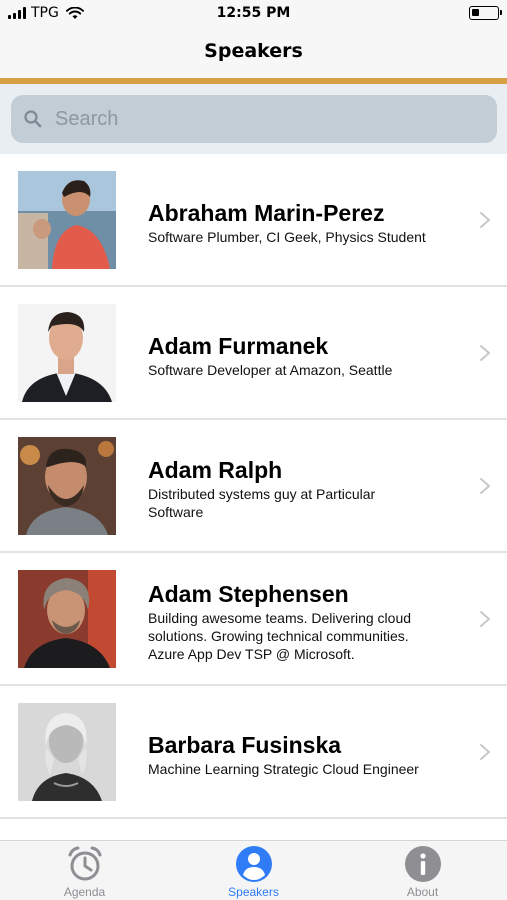 The image size is (507, 900). I want to click on status-time: 12:55 PM, so click(253, 13).